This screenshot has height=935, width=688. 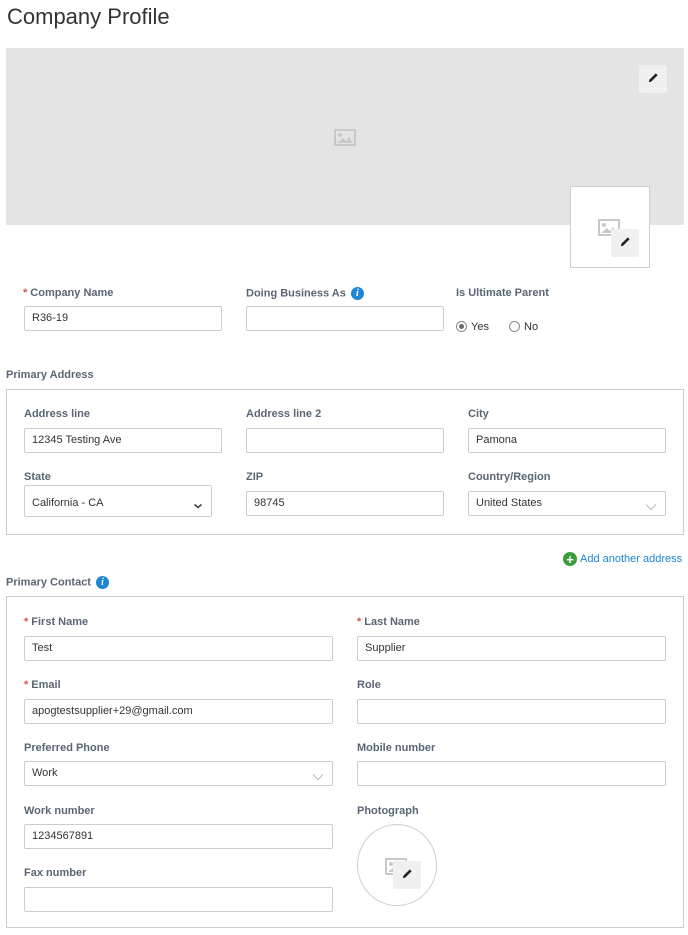 I want to click on first-name-input: Test, so click(x=178, y=648).